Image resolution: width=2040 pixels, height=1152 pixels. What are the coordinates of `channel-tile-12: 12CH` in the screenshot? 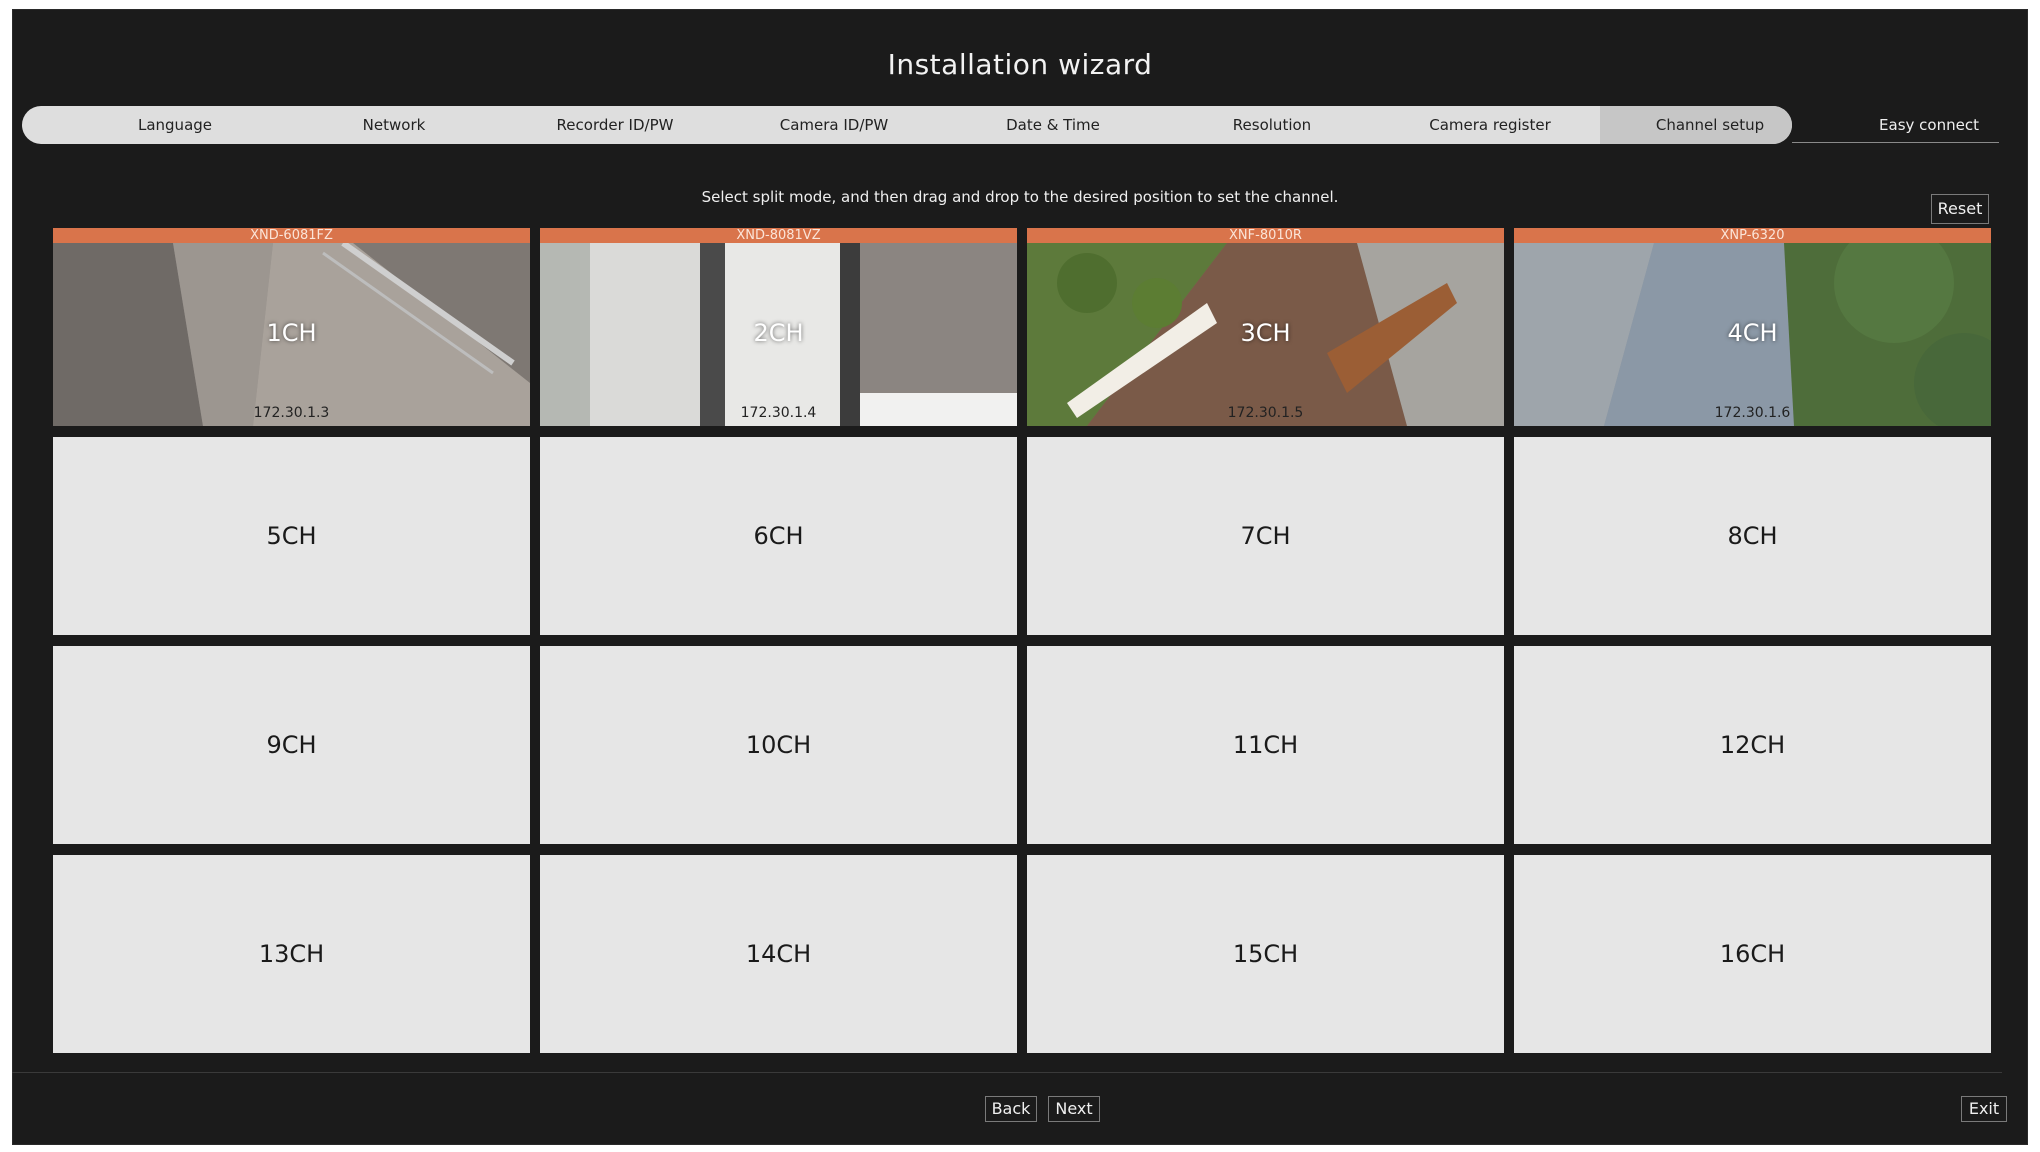 It's located at (1752, 745).